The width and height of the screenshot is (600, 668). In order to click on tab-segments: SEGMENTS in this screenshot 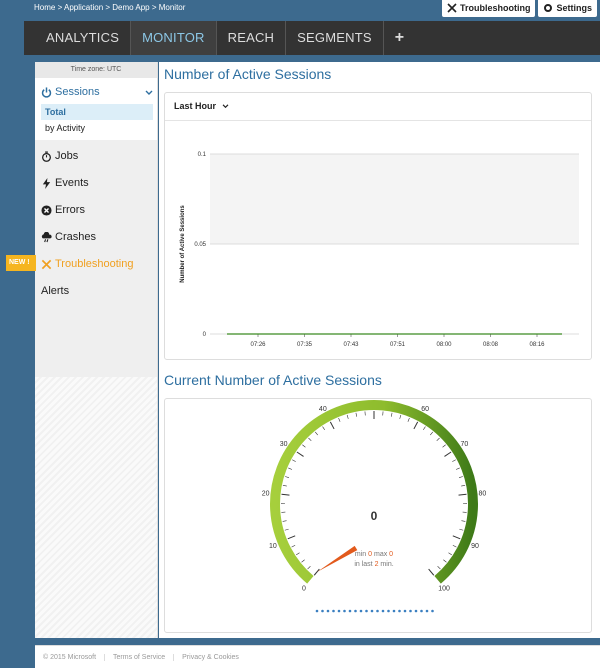, I will do `click(335, 38)`.